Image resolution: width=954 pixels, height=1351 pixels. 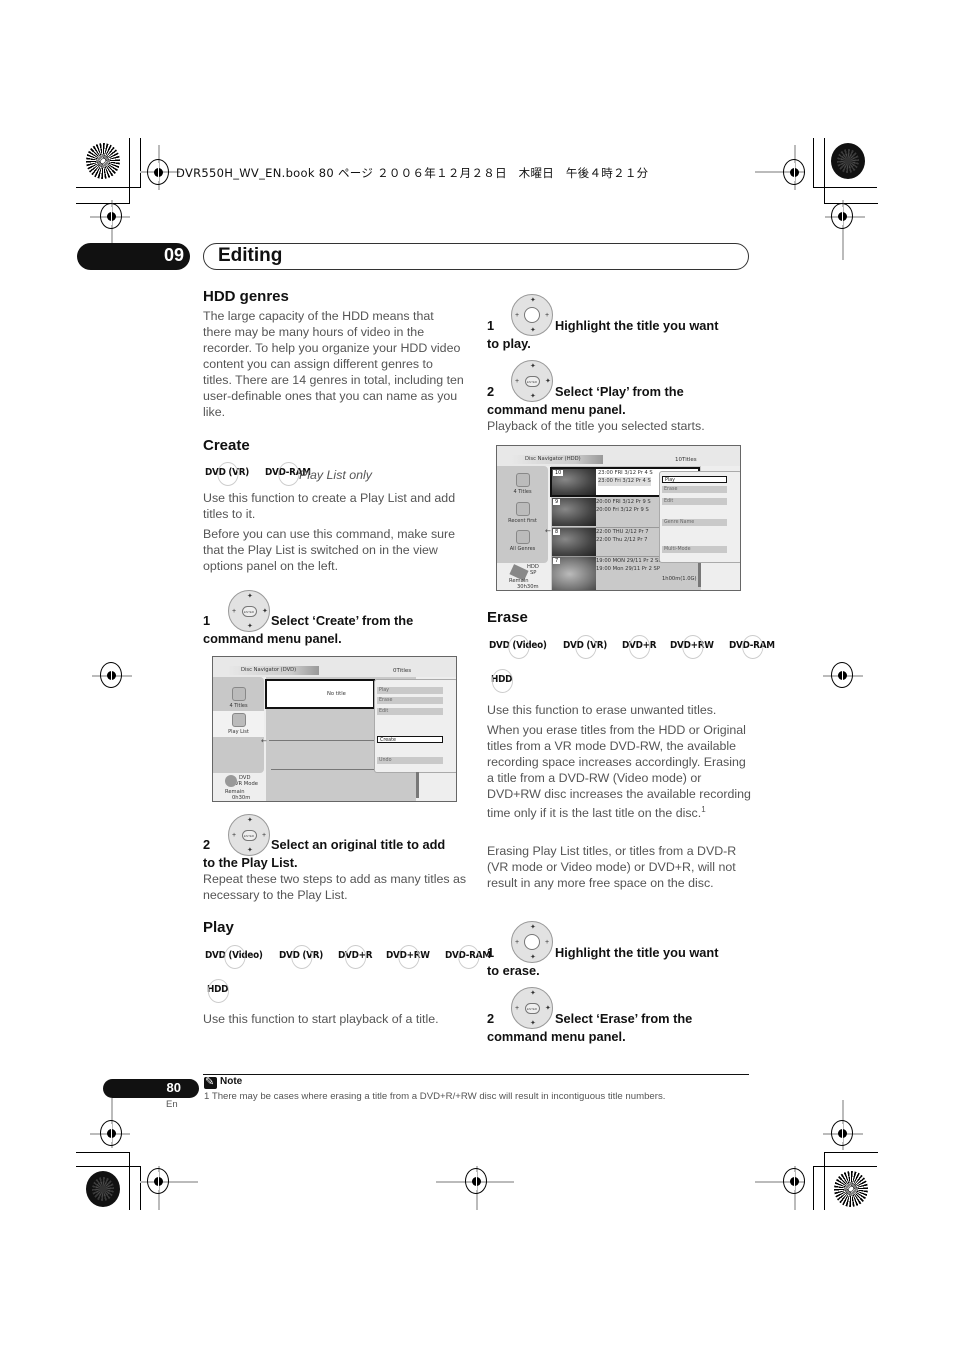 I want to click on menu-item-multi-mode: Multi-Mode, so click(x=694, y=549).